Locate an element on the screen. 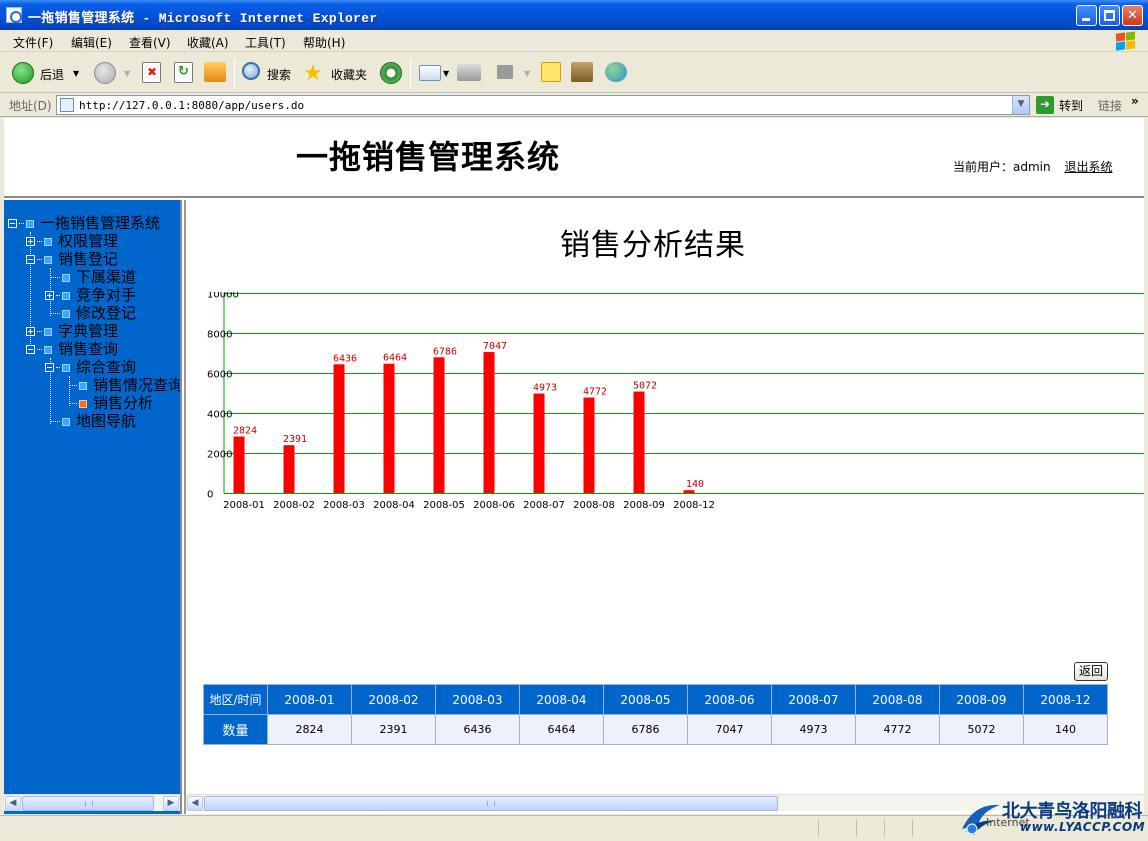 The width and height of the screenshot is (1148, 841). tree-item-label: 销售分析 is located at coordinates (123, 403).